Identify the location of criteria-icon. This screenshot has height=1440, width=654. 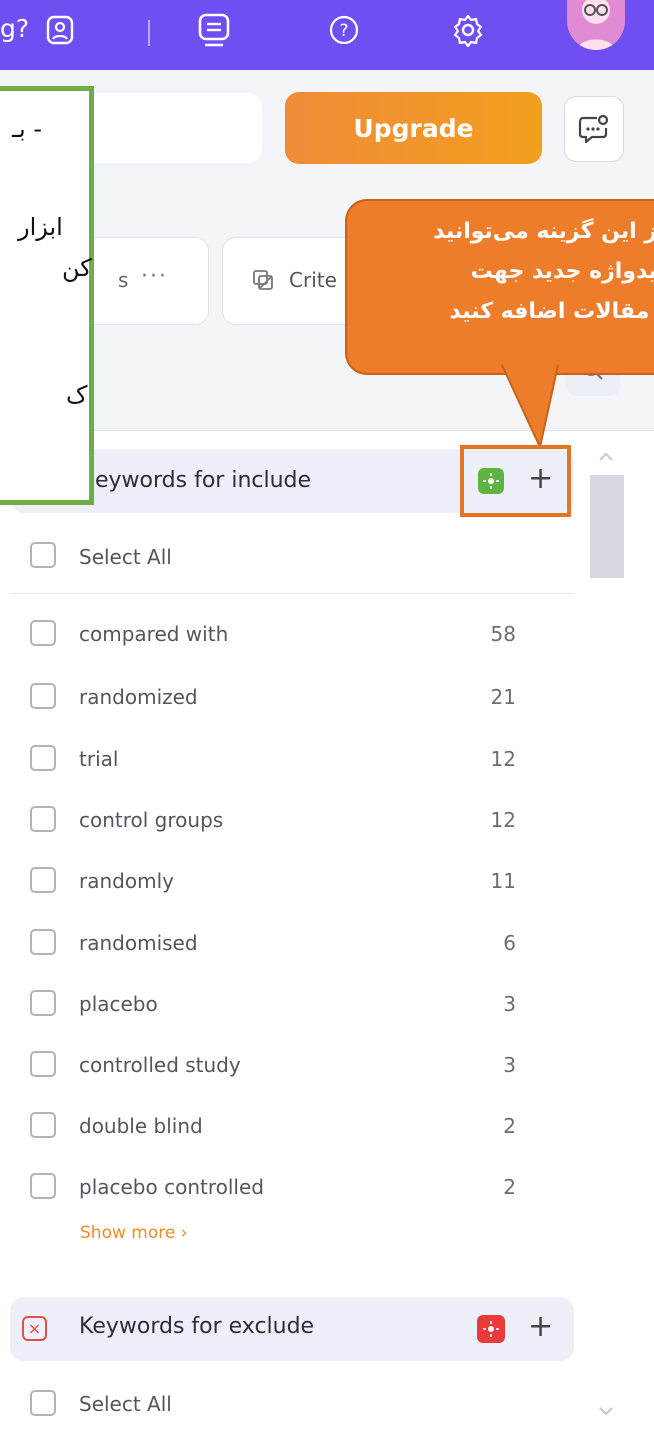
(263, 282).